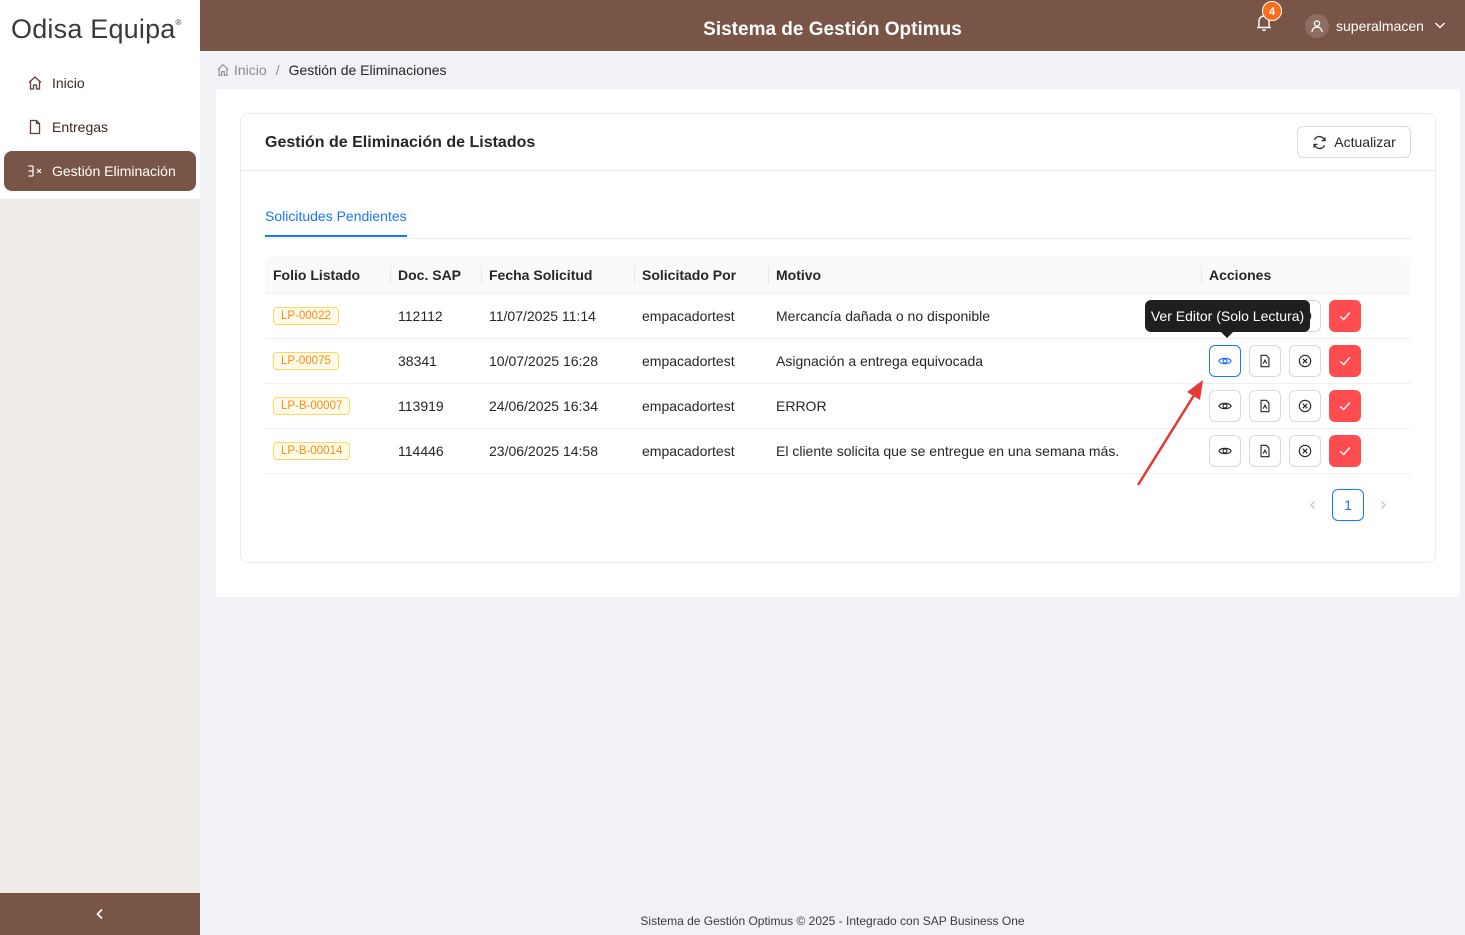 This screenshot has width=1465, height=935. I want to click on refresh-button-label: Actualizar, so click(1365, 142).